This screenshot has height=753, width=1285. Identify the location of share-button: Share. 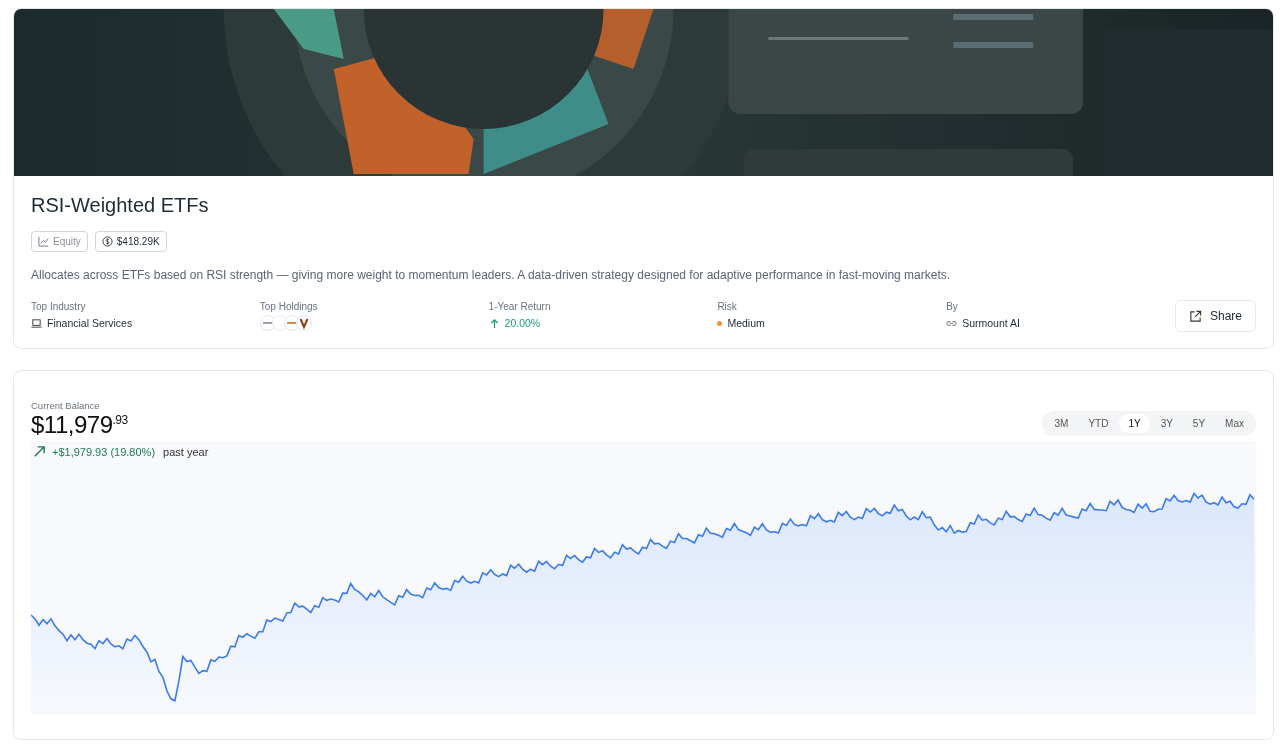
(1215, 316).